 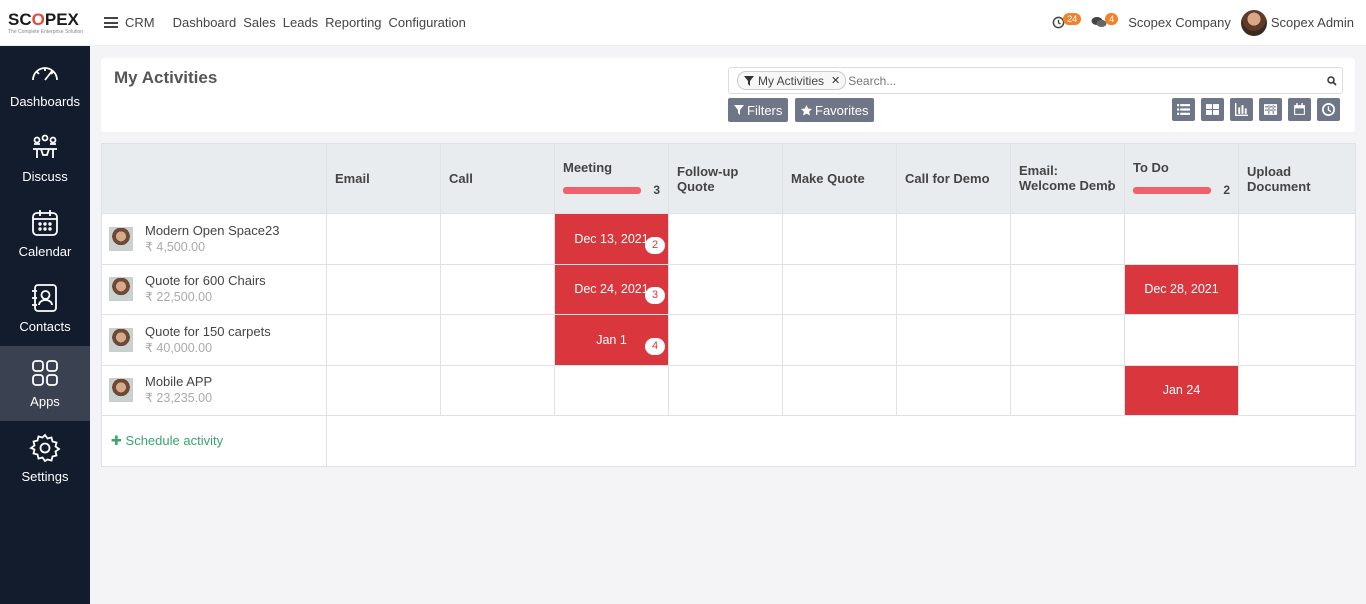 I want to click on list-view-icon, so click(x=1183, y=109).